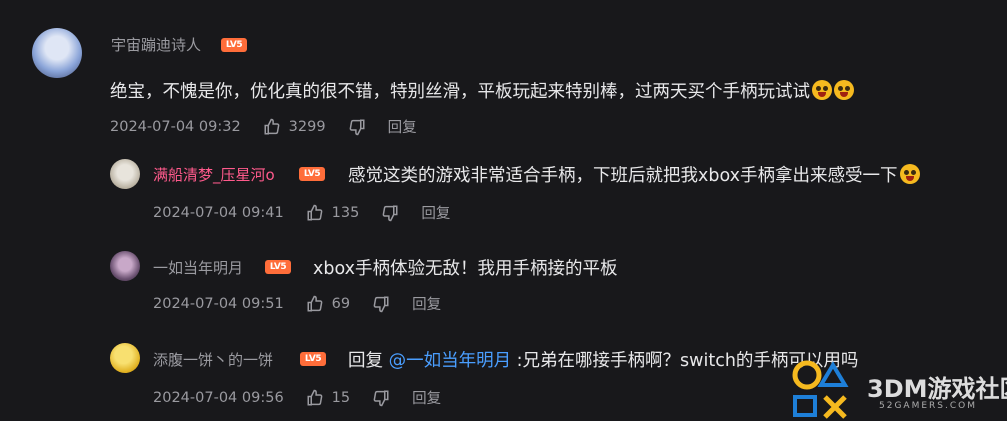 The image size is (1007, 421). Describe the element at coordinates (213, 359) in the screenshot. I see `username: 添腹一饼丶的一饼` at that location.